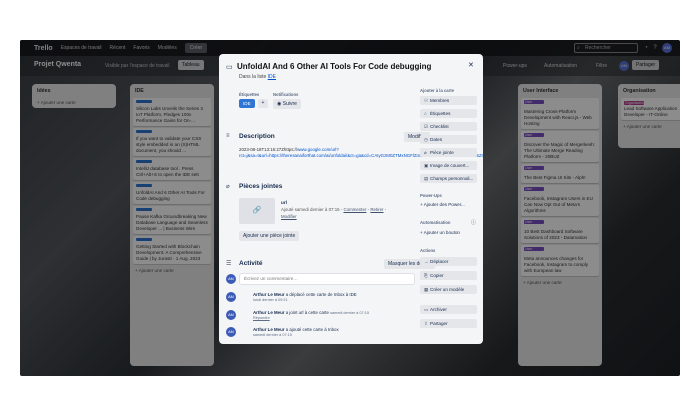 This screenshot has height=402, width=700. What do you see at coordinates (428, 250) in the screenshot?
I see `actions-heading: Actions` at bounding box center [428, 250].